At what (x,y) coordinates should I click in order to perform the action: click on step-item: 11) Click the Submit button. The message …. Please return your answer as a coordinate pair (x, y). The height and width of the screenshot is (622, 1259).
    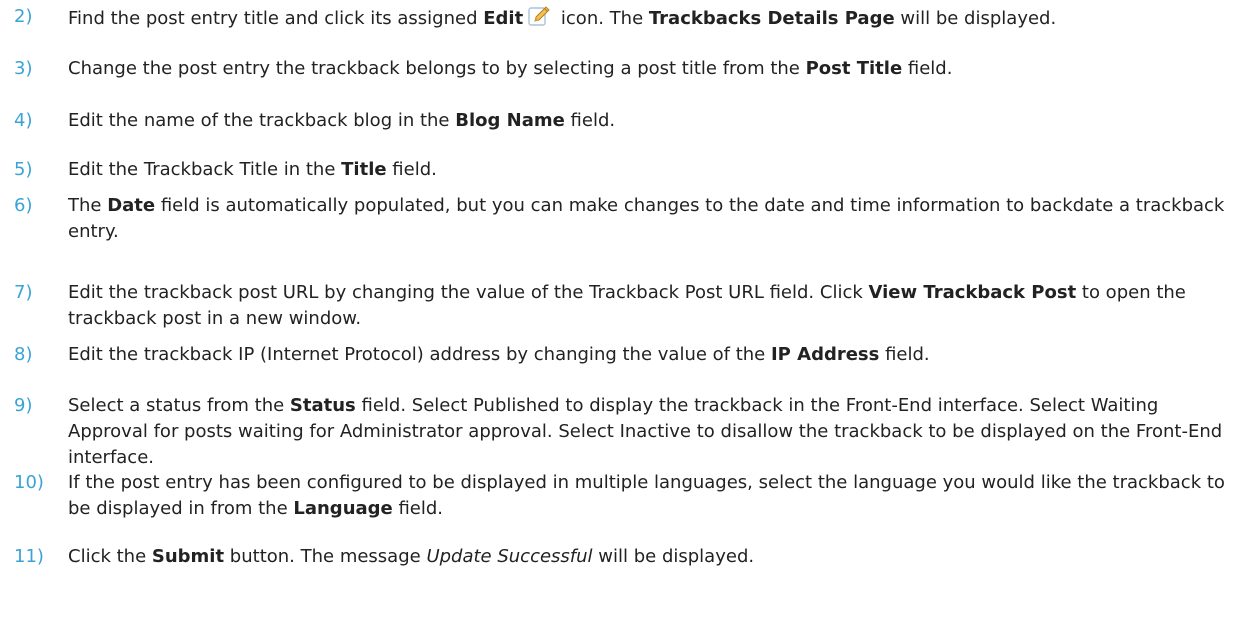
    Looking at the image, I should click on (629, 557).